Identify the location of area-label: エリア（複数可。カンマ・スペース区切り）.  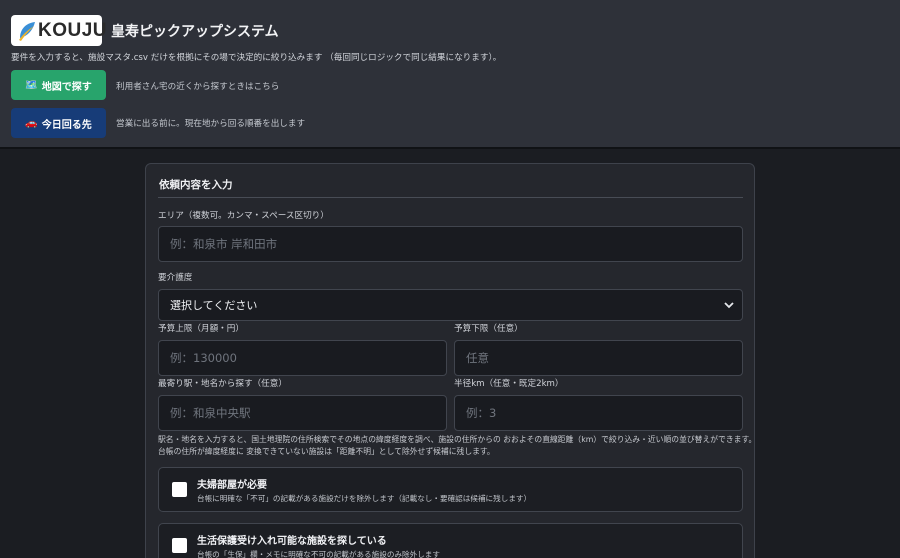
(243, 216).